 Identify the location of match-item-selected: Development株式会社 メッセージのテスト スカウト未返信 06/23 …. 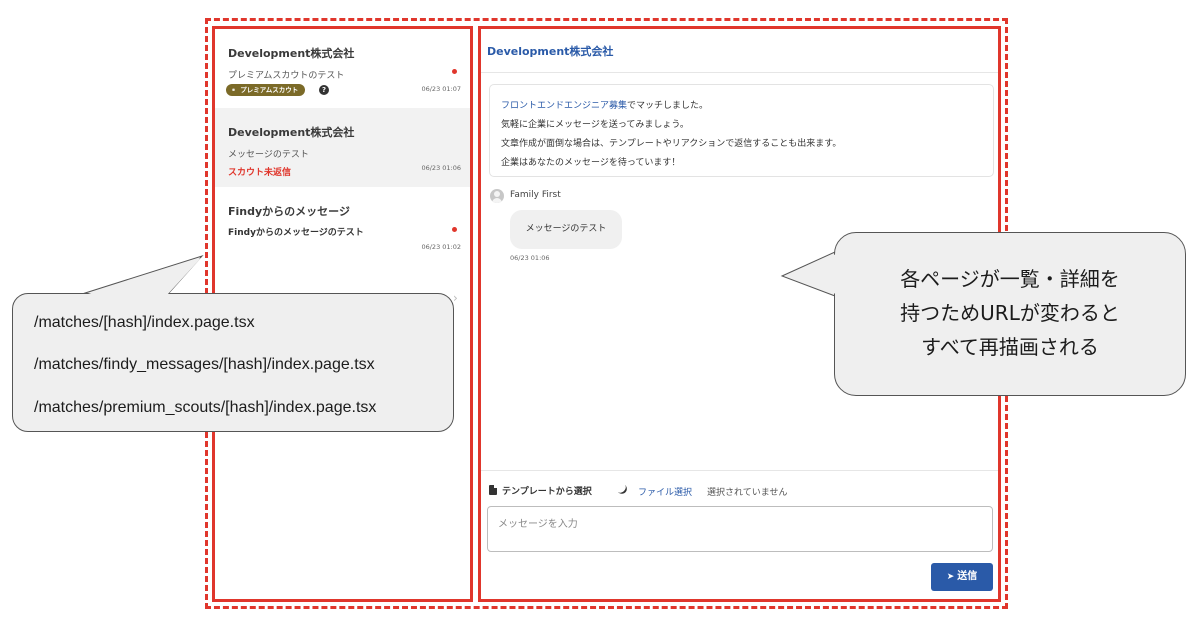
(342, 147).